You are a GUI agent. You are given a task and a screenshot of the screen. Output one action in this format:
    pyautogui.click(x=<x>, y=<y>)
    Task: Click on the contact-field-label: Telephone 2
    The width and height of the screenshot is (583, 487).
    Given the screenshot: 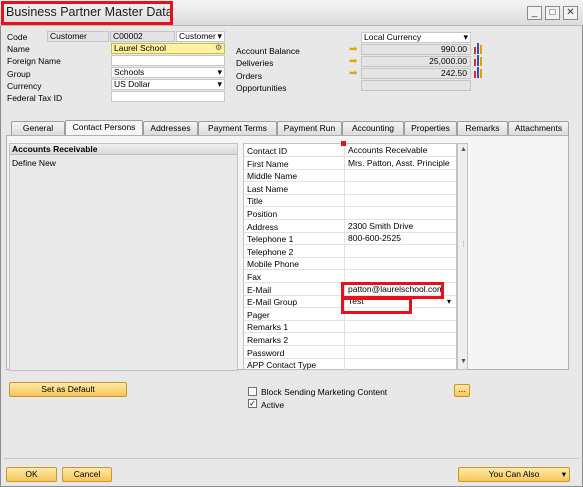 What is the action you would take?
    pyautogui.click(x=270, y=251)
    